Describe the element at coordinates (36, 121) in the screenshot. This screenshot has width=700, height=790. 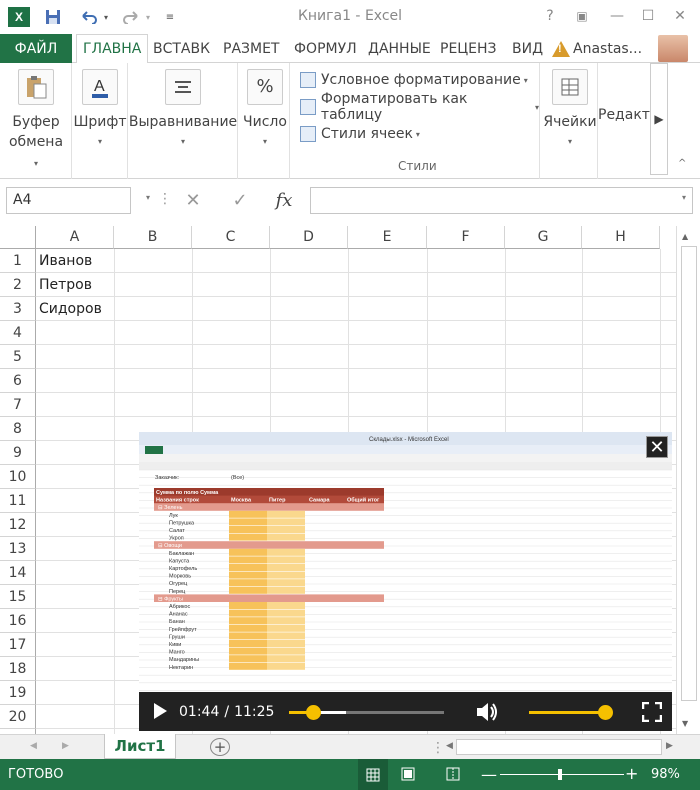
I see `clipboard-button: Буфер обмена ▾` at that location.